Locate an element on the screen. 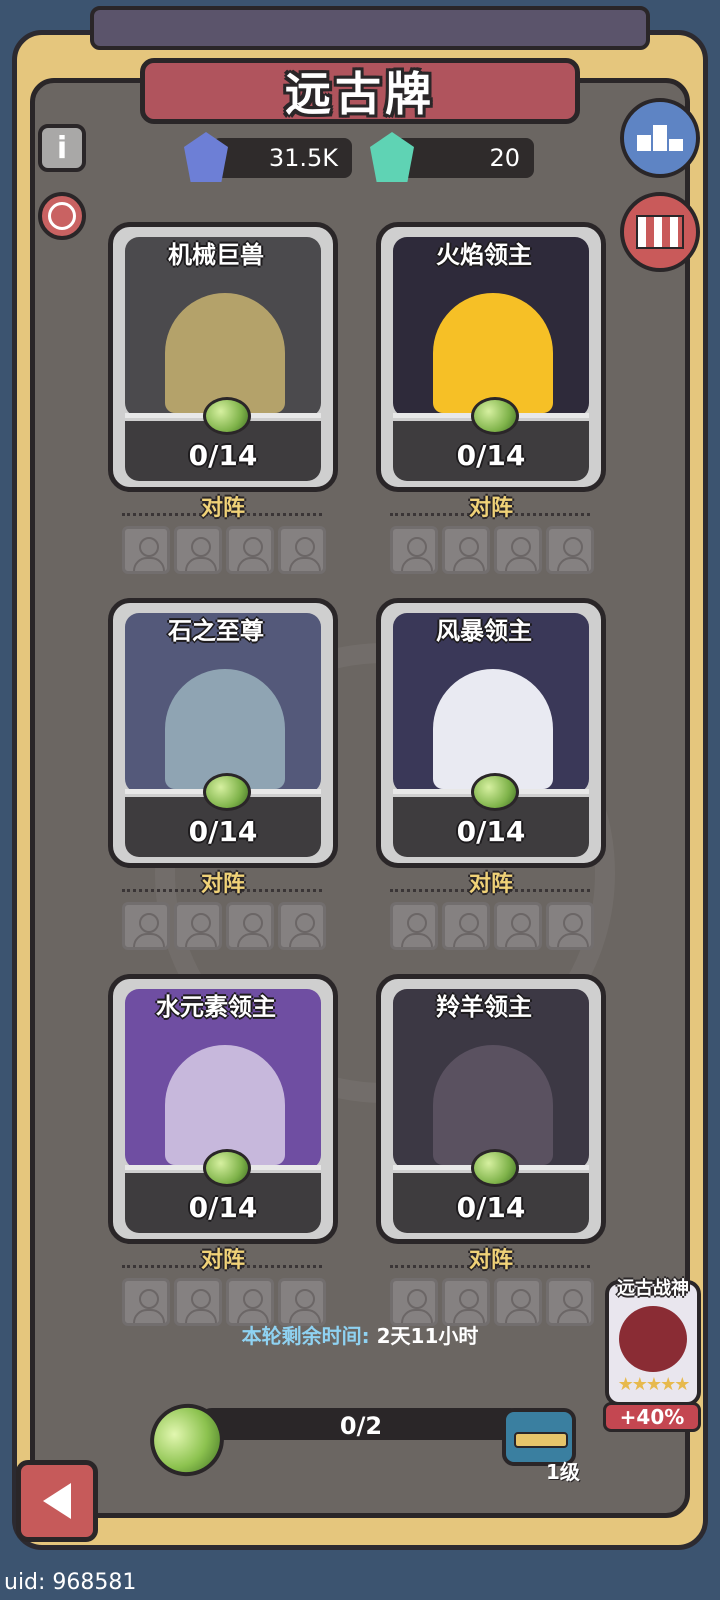  info-icon: i is located at coordinates (62, 148).